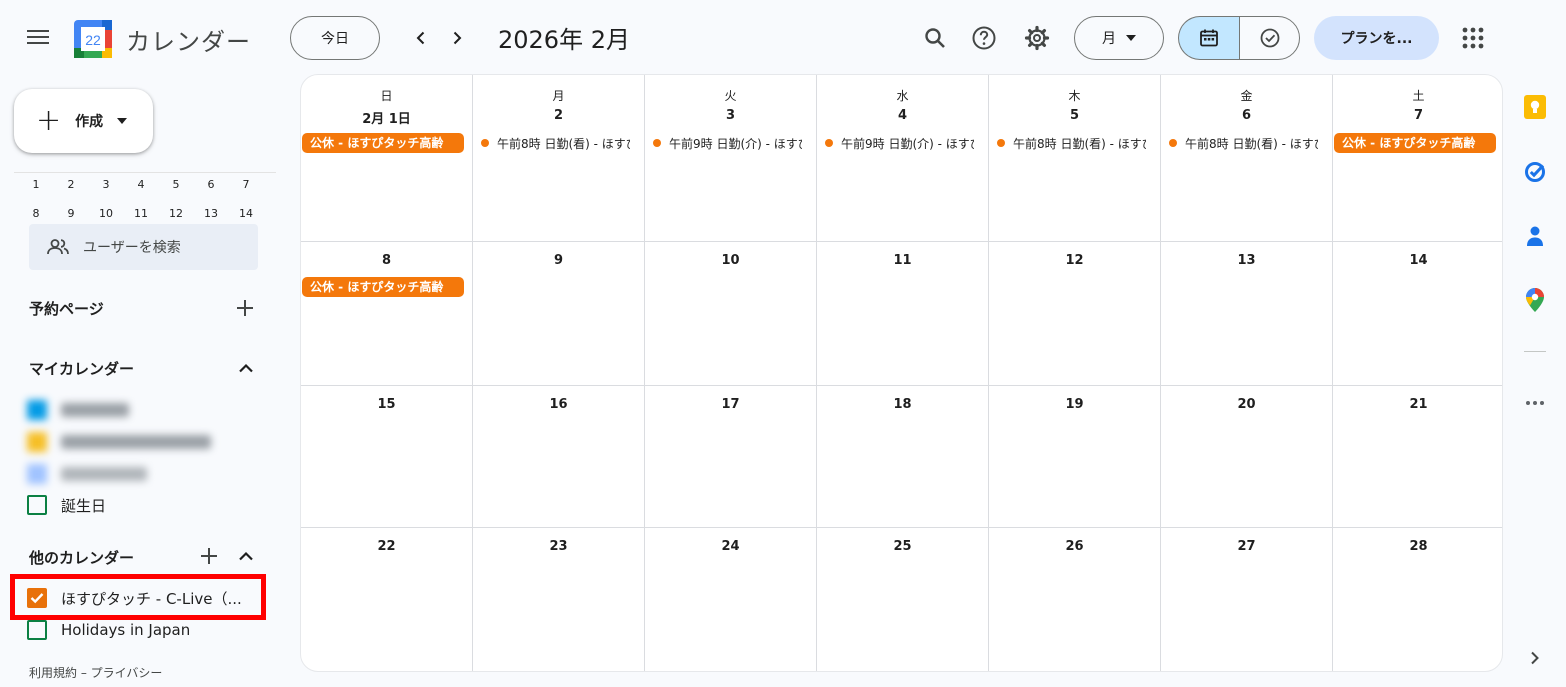 The width and height of the screenshot is (1566, 687). What do you see at coordinates (387, 599) in the screenshot?
I see `day-cell: 22` at bounding box center [387, 599].